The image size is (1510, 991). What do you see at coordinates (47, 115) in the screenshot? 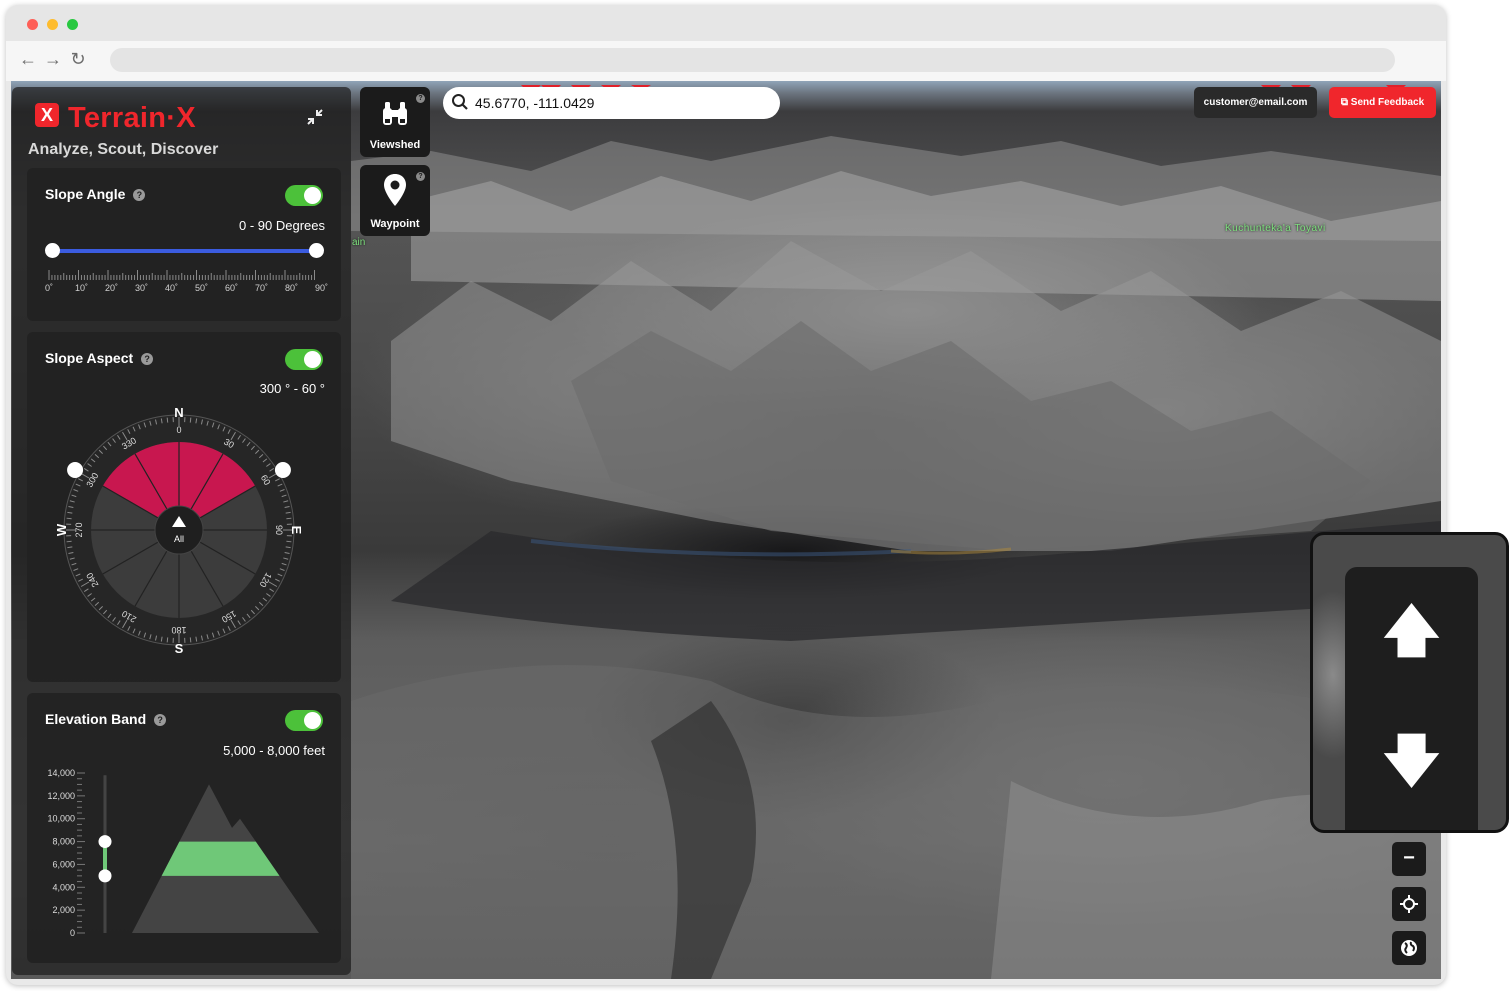
I see `brand-logo-icon: X` at bounding box center [47, 115].